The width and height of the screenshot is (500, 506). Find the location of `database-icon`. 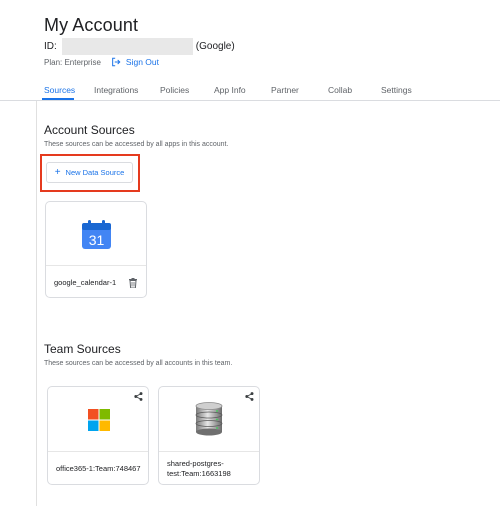

database-icon is located at coordinates (209, 419).